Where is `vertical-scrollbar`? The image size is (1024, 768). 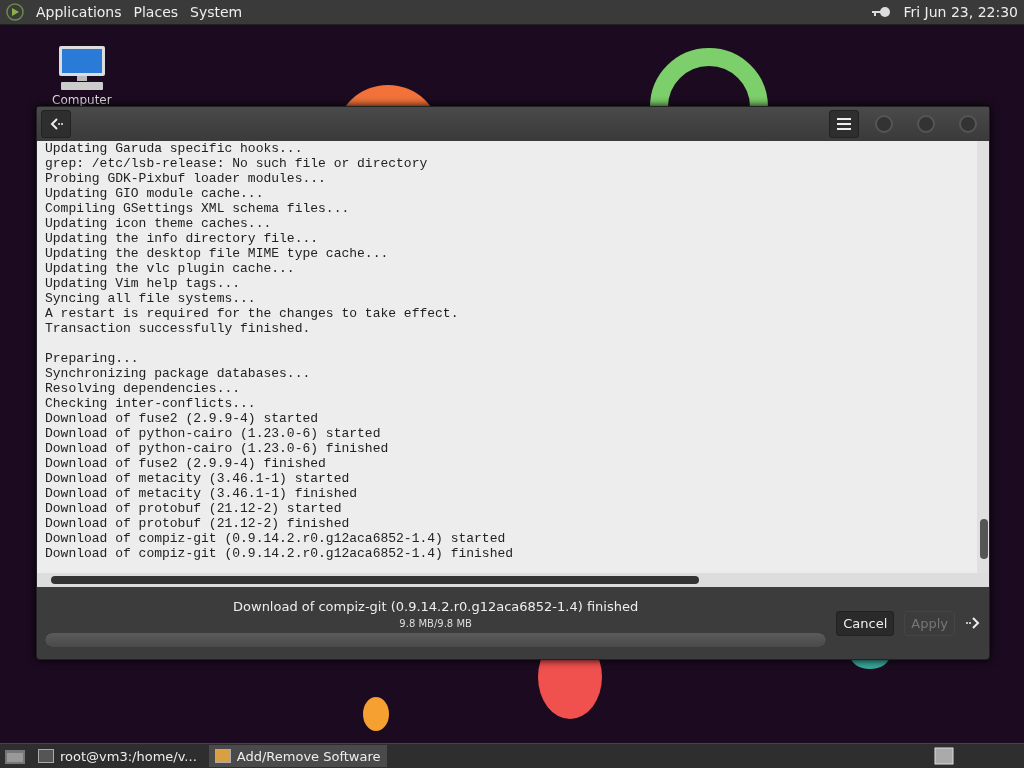 vertical-scrollbar is located at coordinates (983, 357).